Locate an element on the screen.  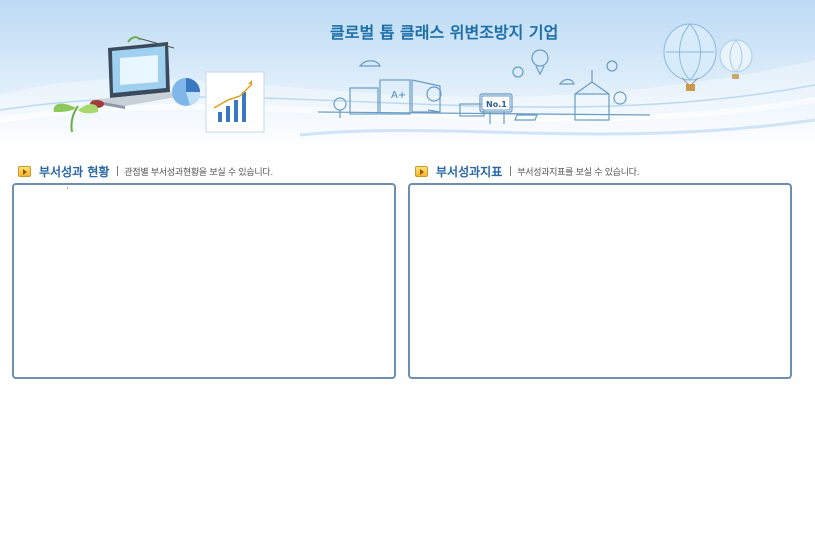
left-section-header: 부서성과 현황 관점별 부서성과현황을 보실 수 있습니다. is located at coordinates (145, 171).